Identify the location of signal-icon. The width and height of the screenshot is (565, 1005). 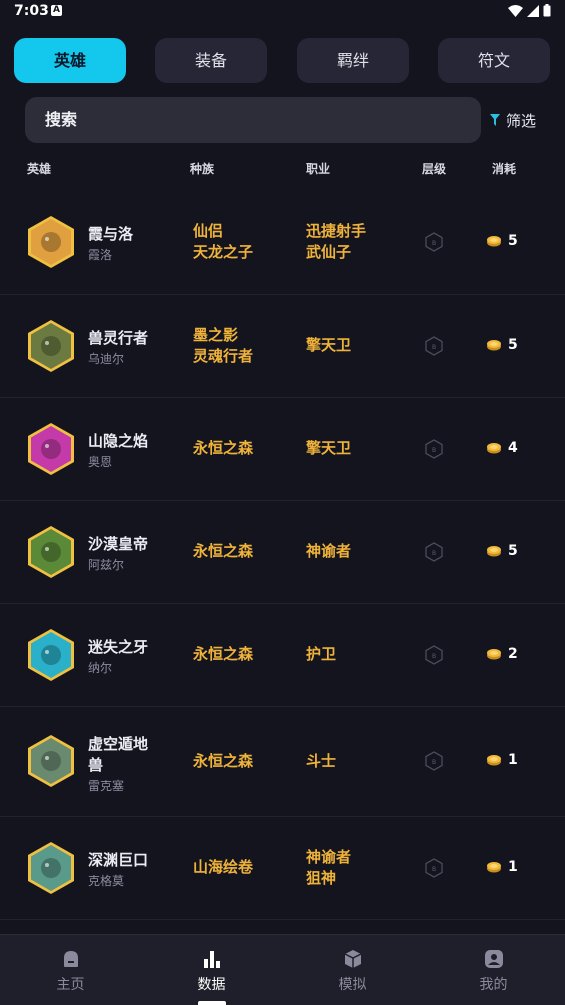
(533, 10).